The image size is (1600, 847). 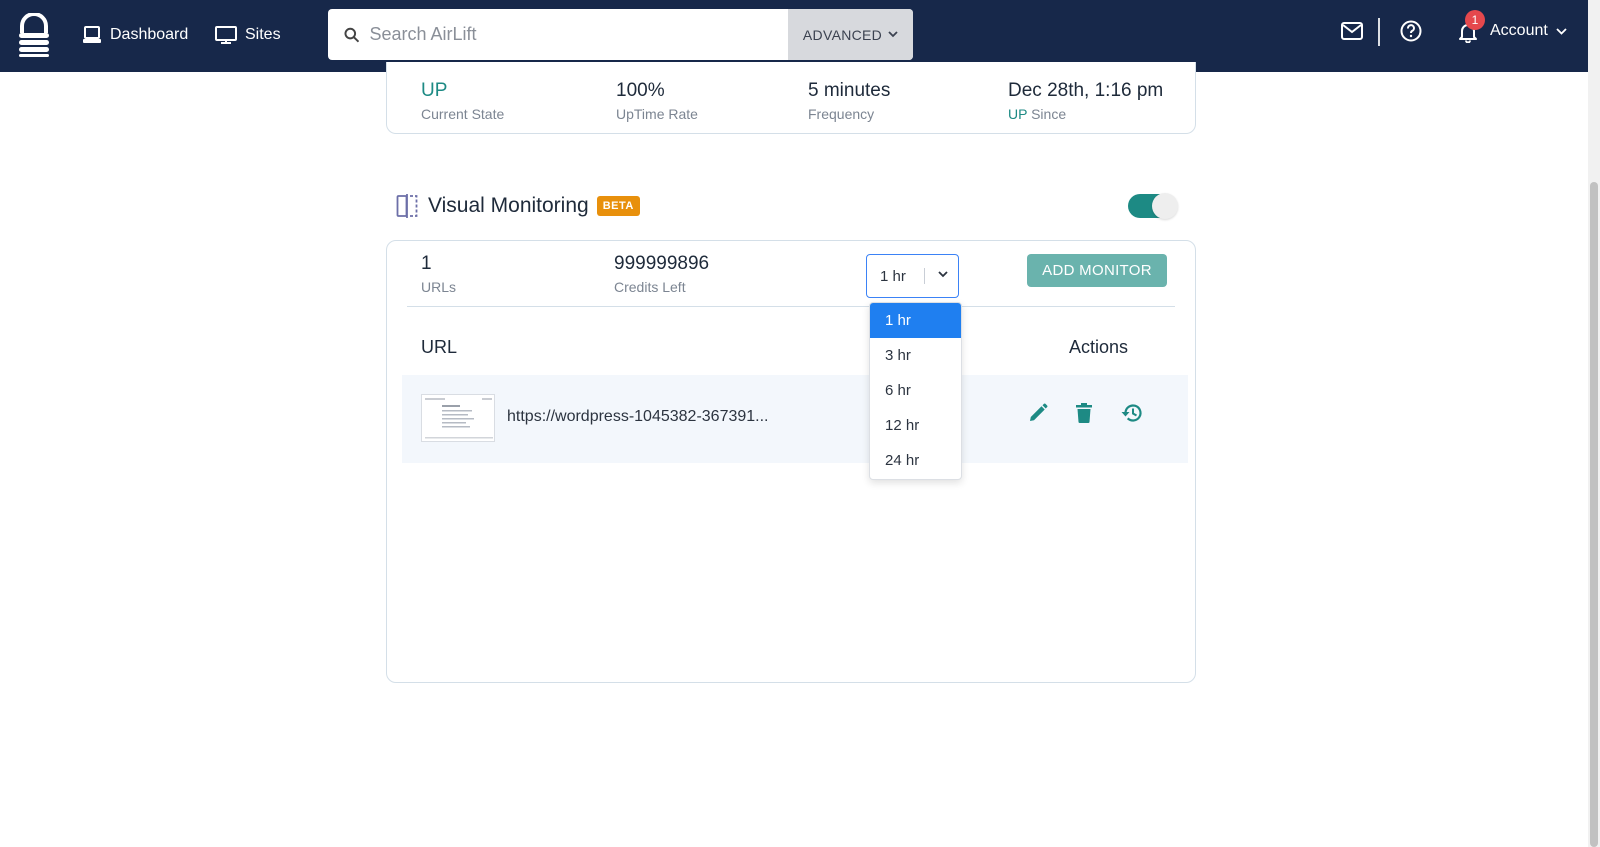 What do you see at coordinates (407, 206) in the screenshot?
I see `compare-icon` at bounding box center [407, 206].